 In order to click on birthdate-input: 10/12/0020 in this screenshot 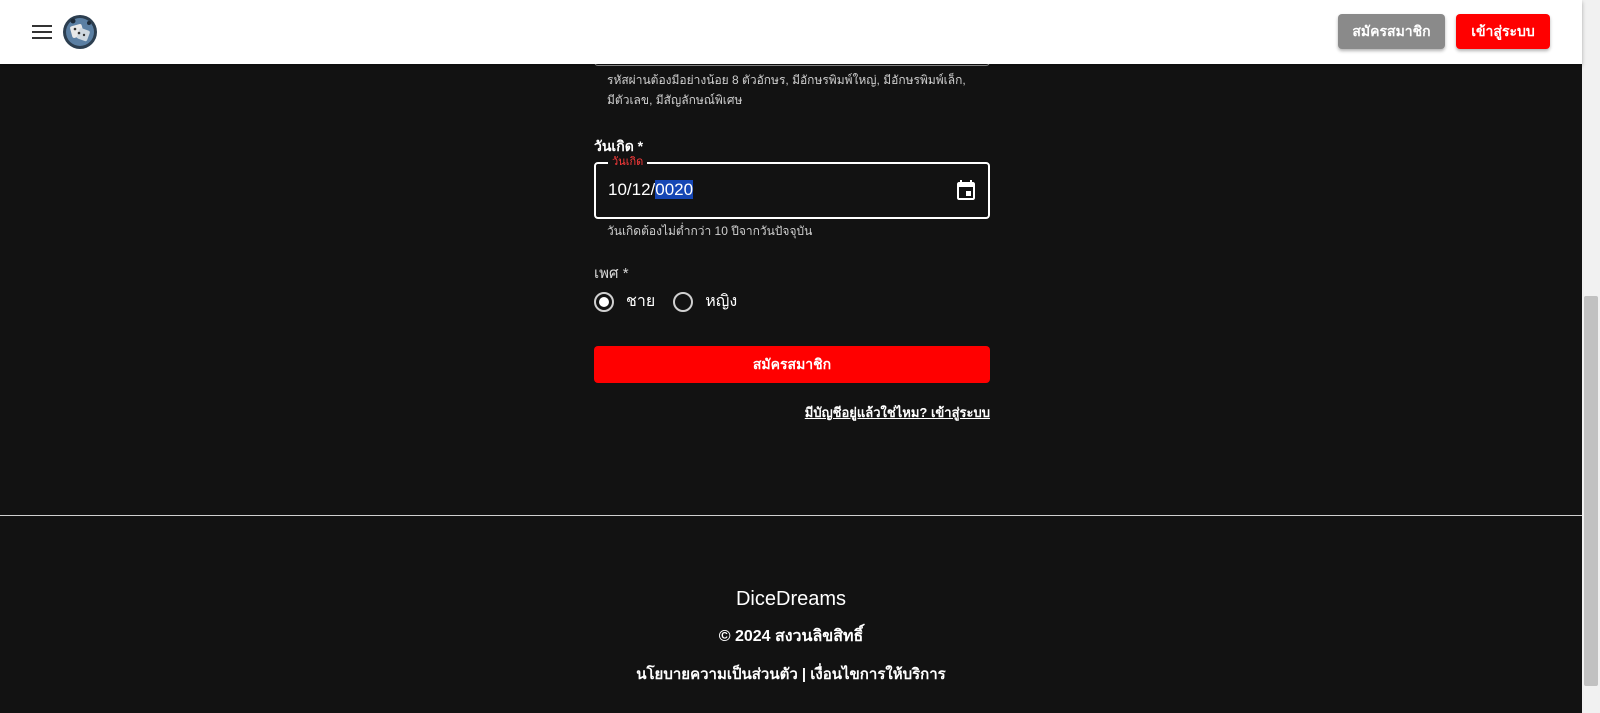, I will do `click(651, 190)`.